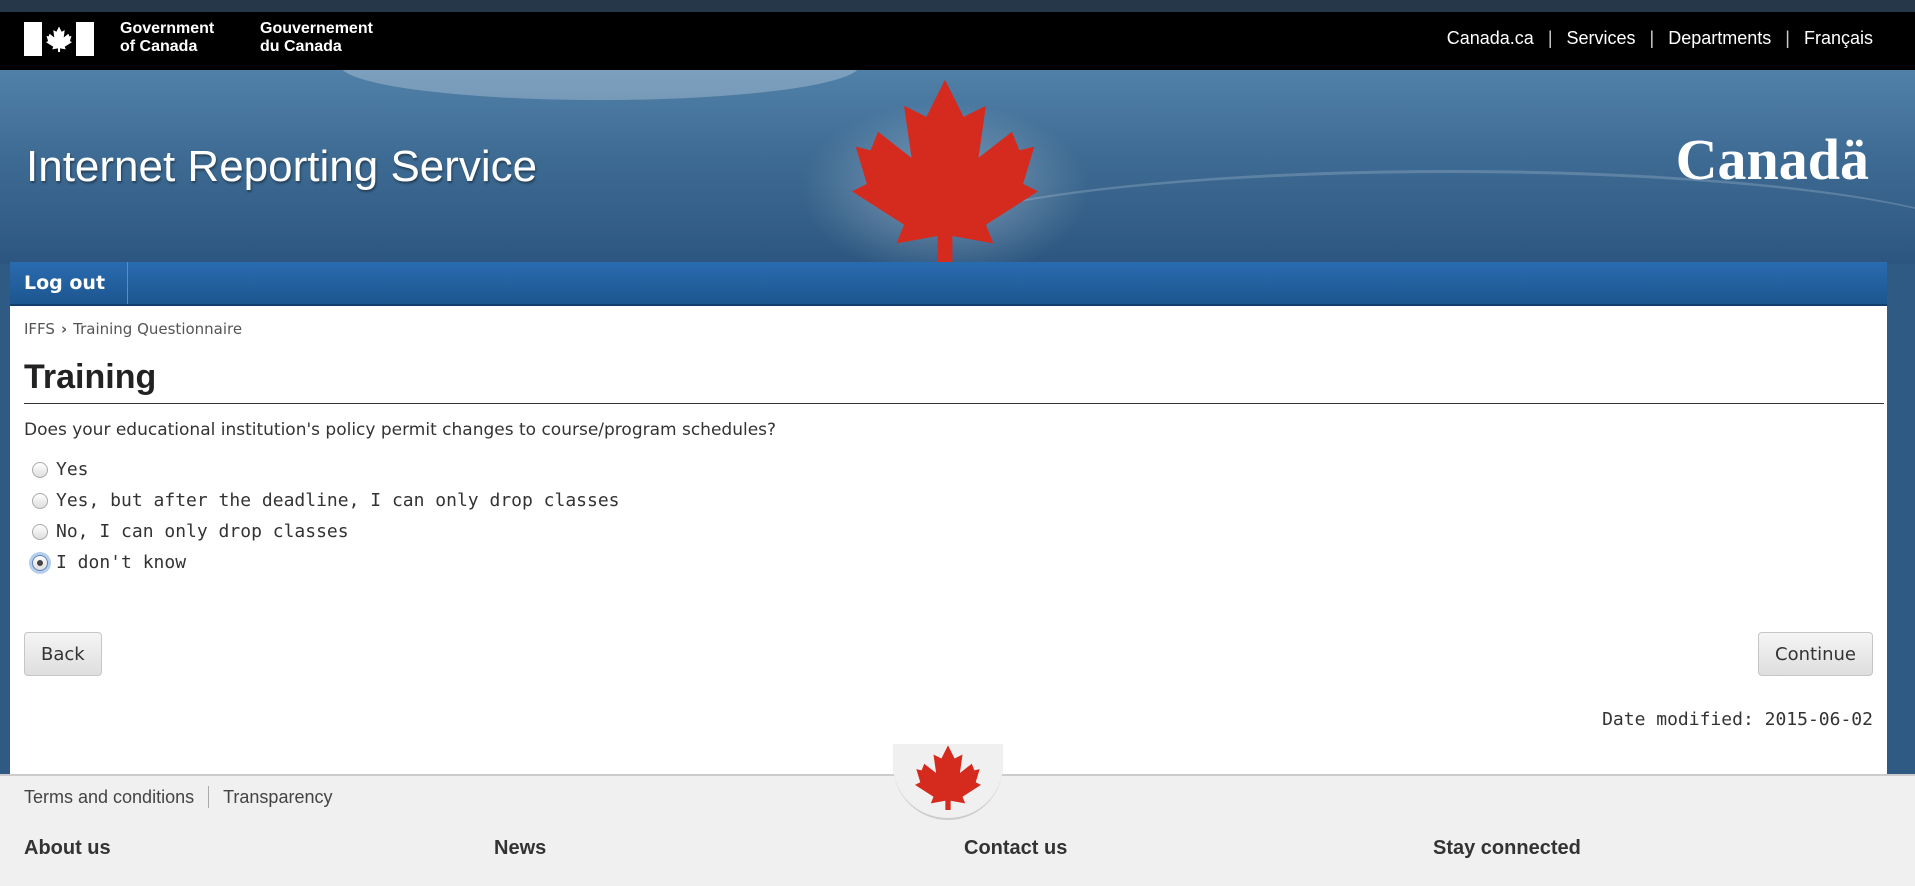 This screenshot has width=1915, height=886. Describe the element at coordinates (109, 797) in the screenshot. I see `terms-link: Terms and conditions` at that location.